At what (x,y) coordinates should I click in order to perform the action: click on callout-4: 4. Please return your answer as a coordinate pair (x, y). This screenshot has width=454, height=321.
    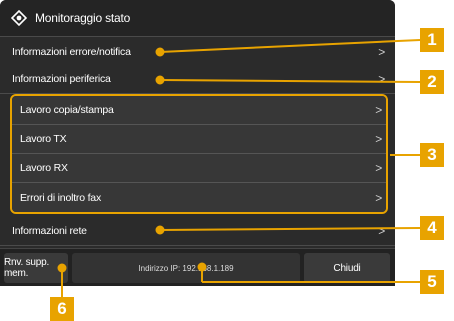
    Looking at the image, I should click on (432, 228).